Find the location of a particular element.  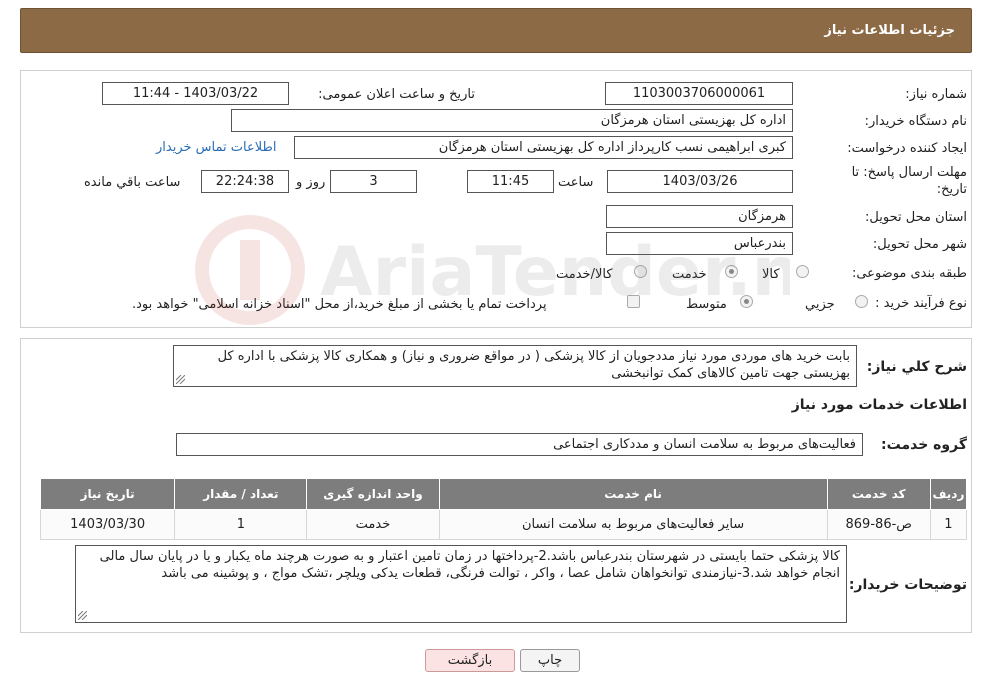

process-option-medium: متوسط is located at coordinates (706, 304).